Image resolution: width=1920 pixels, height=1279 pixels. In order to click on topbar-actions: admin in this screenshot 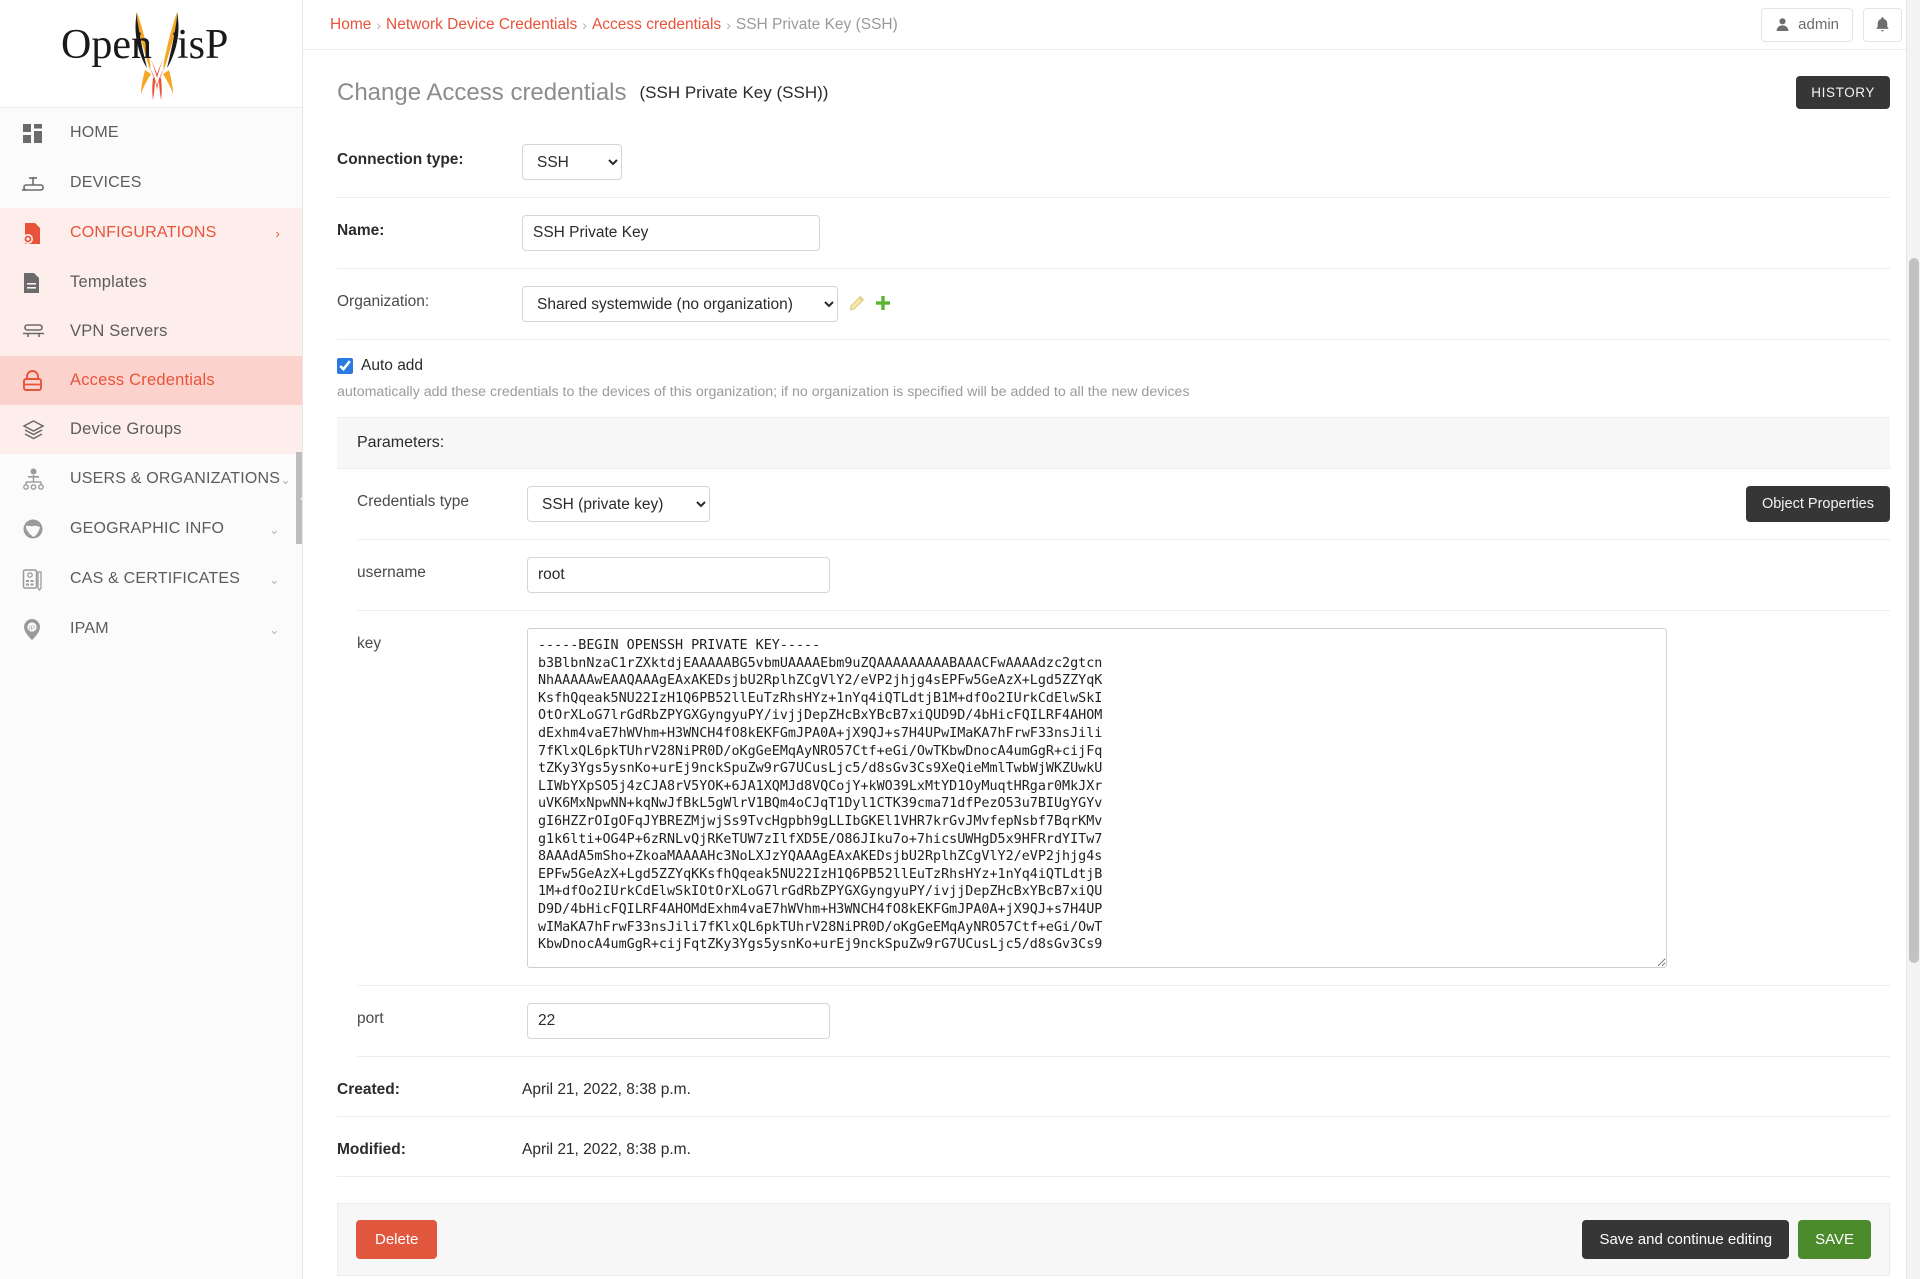, I will do `click(1831, 24)`.